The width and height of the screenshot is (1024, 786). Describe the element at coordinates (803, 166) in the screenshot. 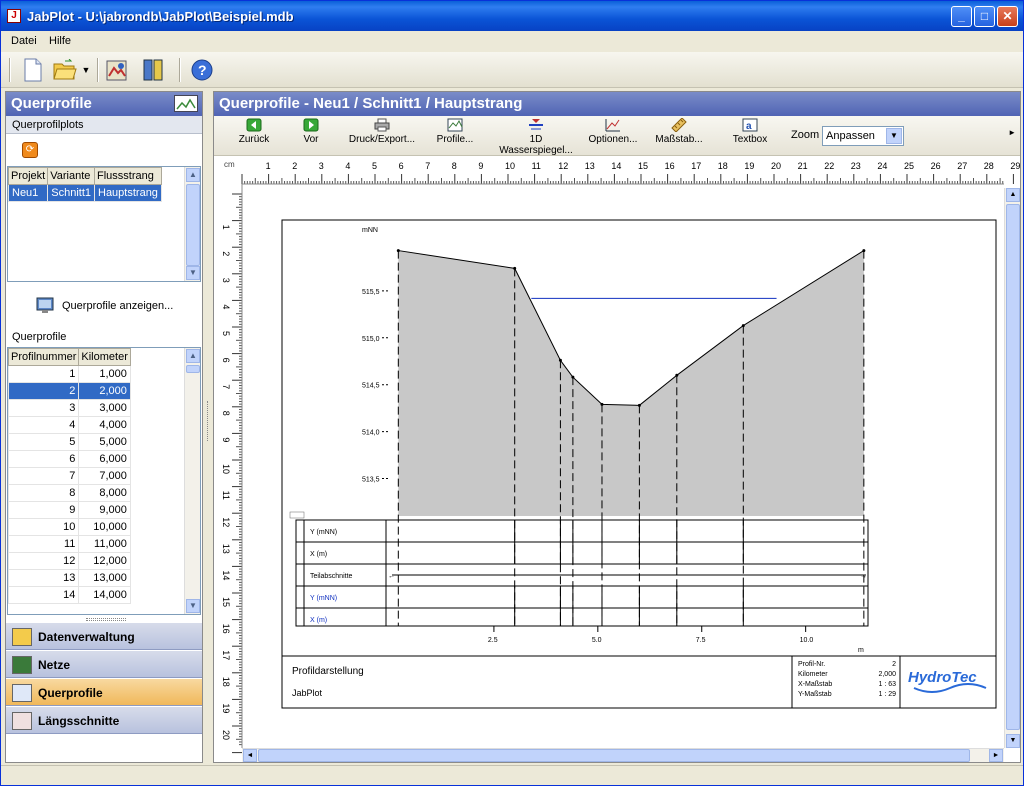

I see `ruler-label: 21` at that location.